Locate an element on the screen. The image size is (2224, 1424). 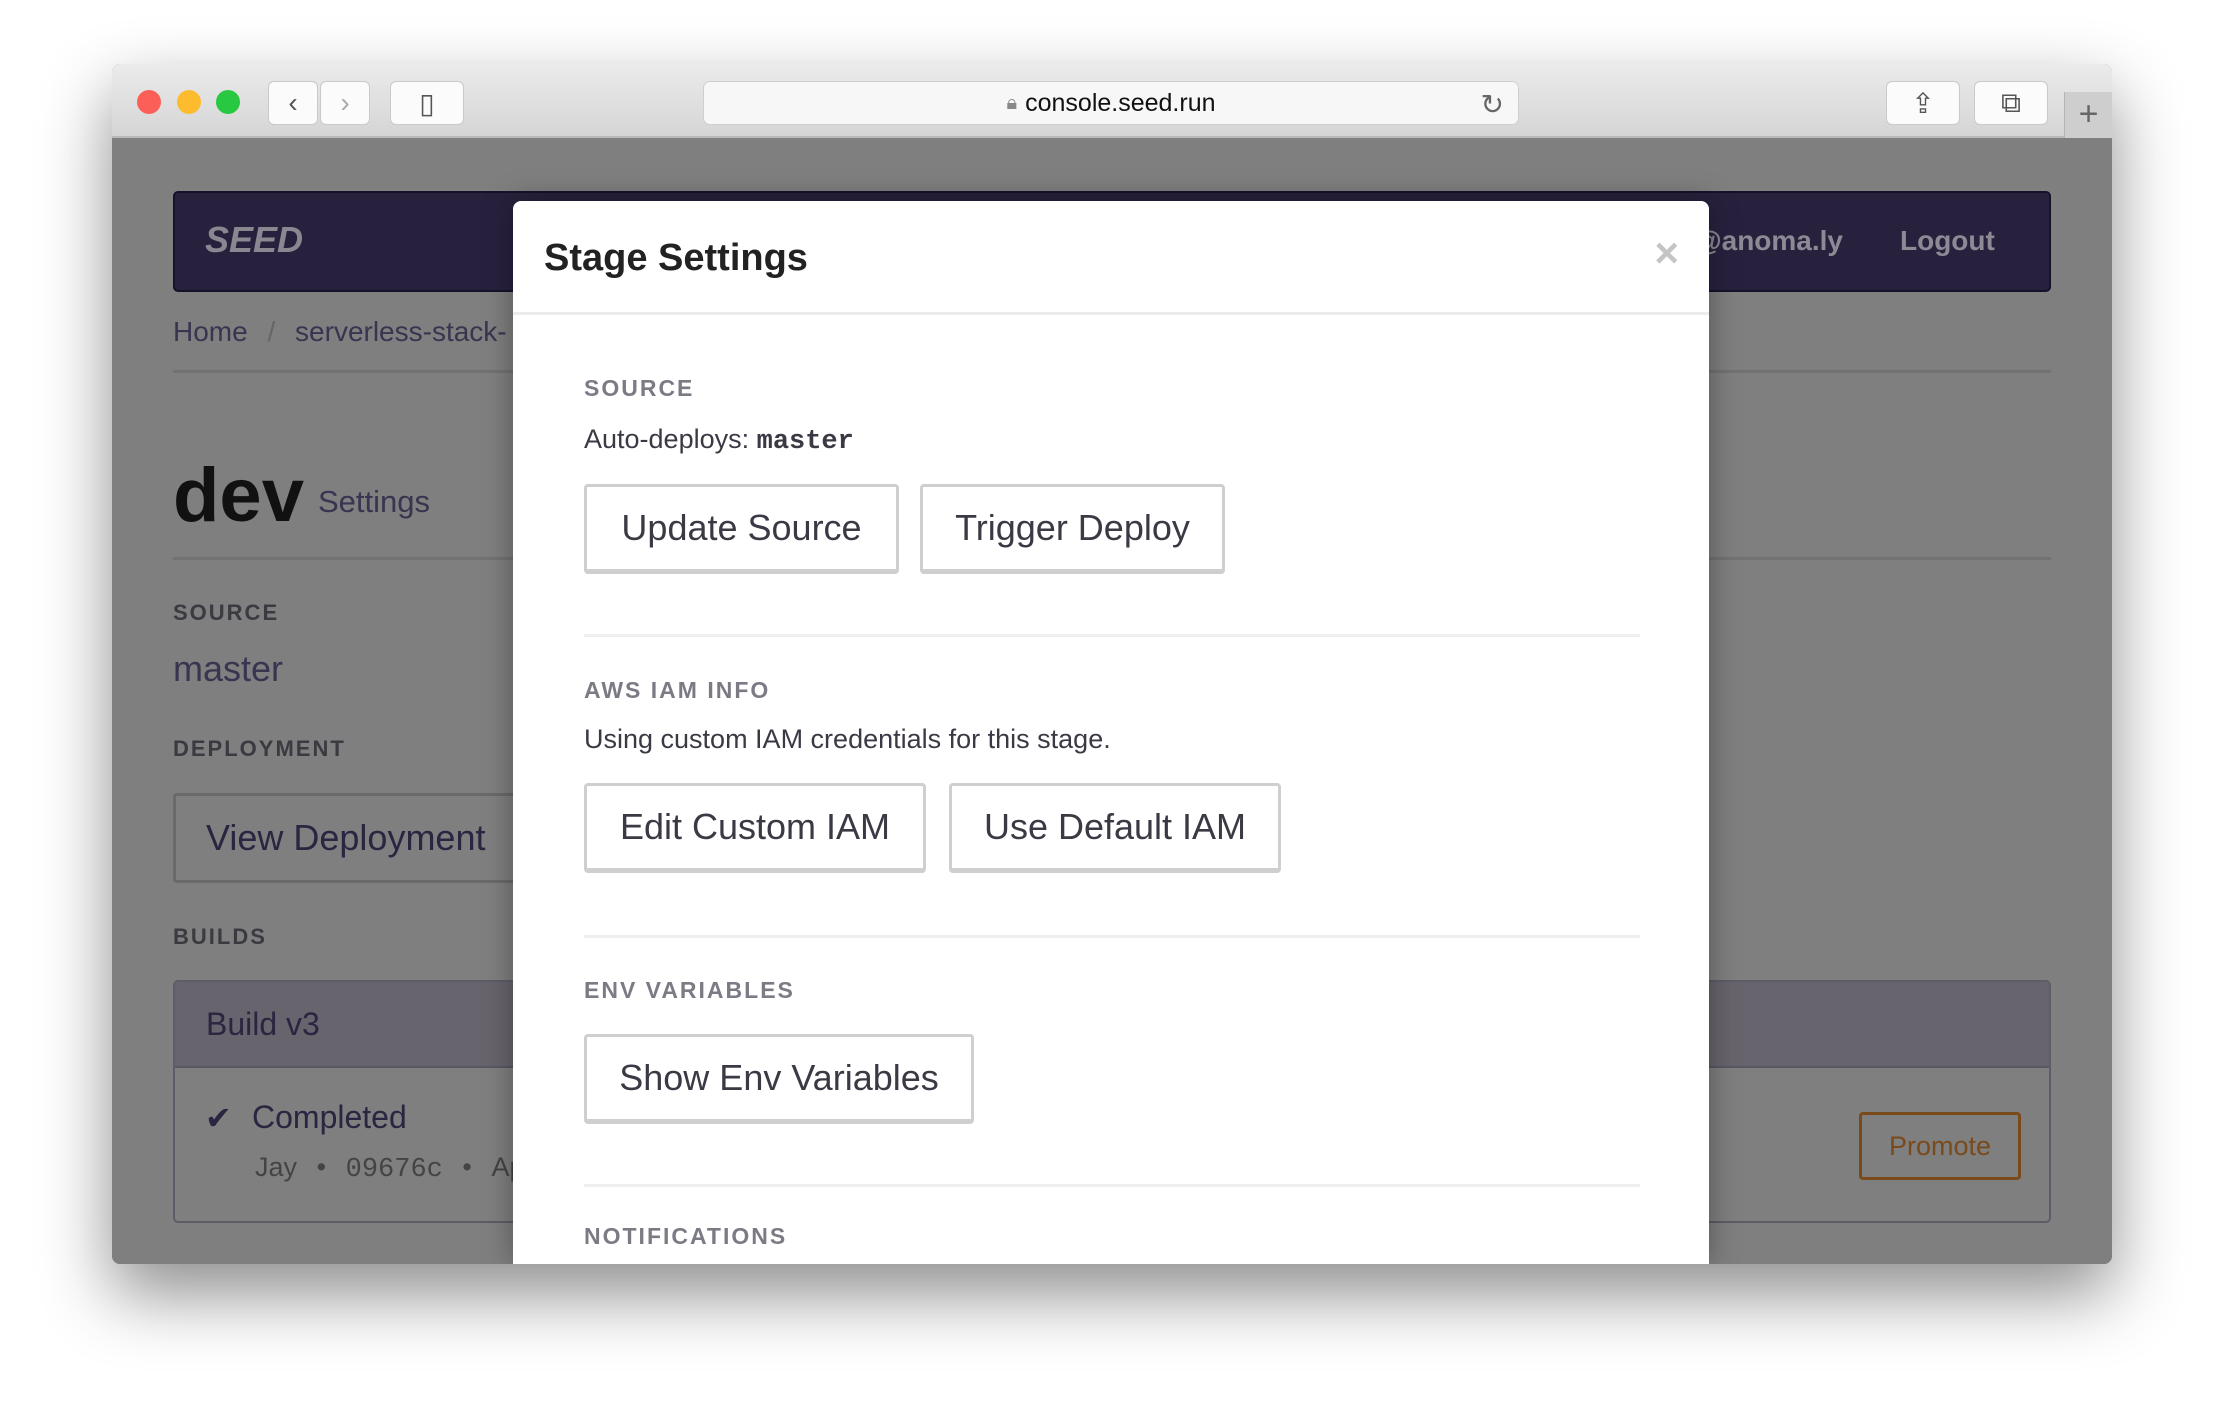
logout-link: Logout is located at coordinates (1947, 241).